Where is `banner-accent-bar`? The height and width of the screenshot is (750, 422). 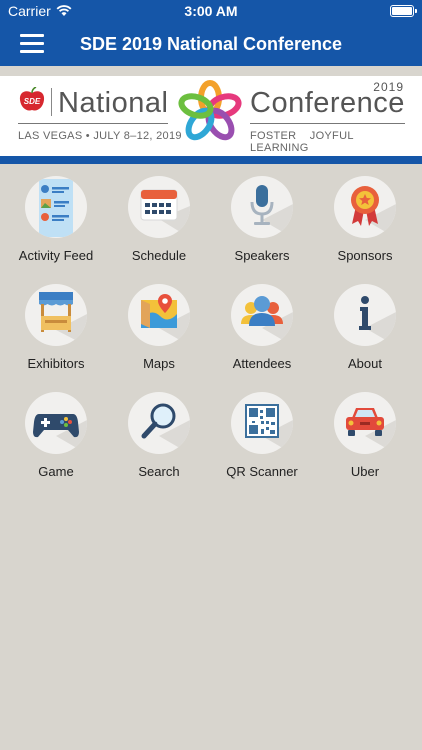 banner-accent-bar is located at coordinates (211, 160).